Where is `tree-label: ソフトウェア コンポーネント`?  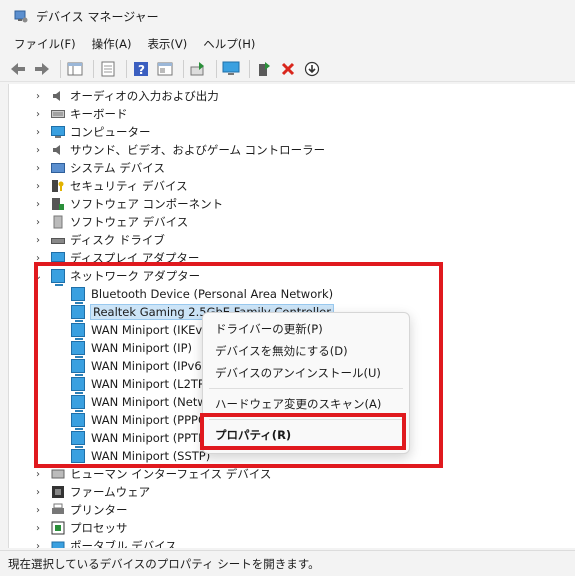 tree-label: ソフトウェア コンポーネント is located at coordinates (147, 204).